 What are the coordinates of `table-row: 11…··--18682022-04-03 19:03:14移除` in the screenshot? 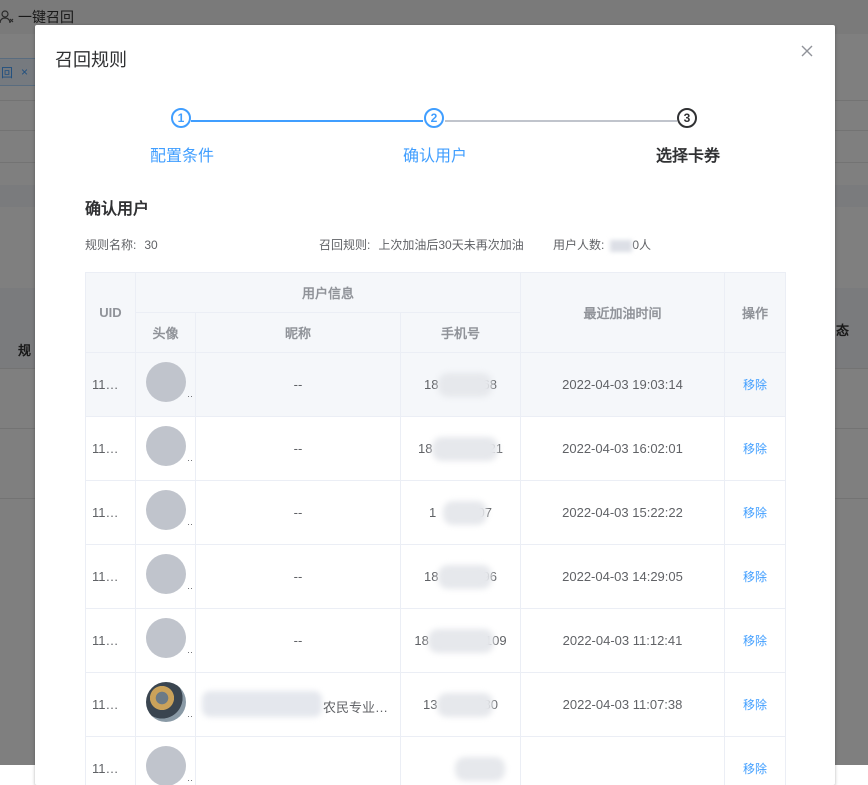 It's located at (436, 385).